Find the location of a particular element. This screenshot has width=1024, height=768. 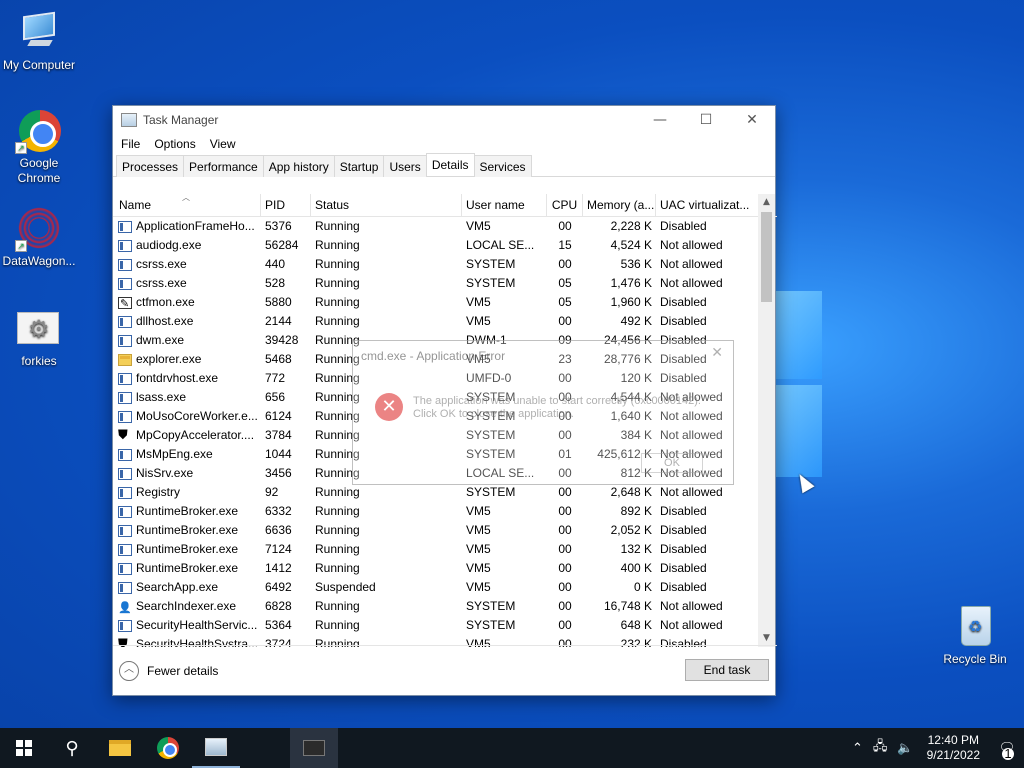

desktop-icon-google-chrome: ↗ Google Chrome is located at coordinates (40, 146).